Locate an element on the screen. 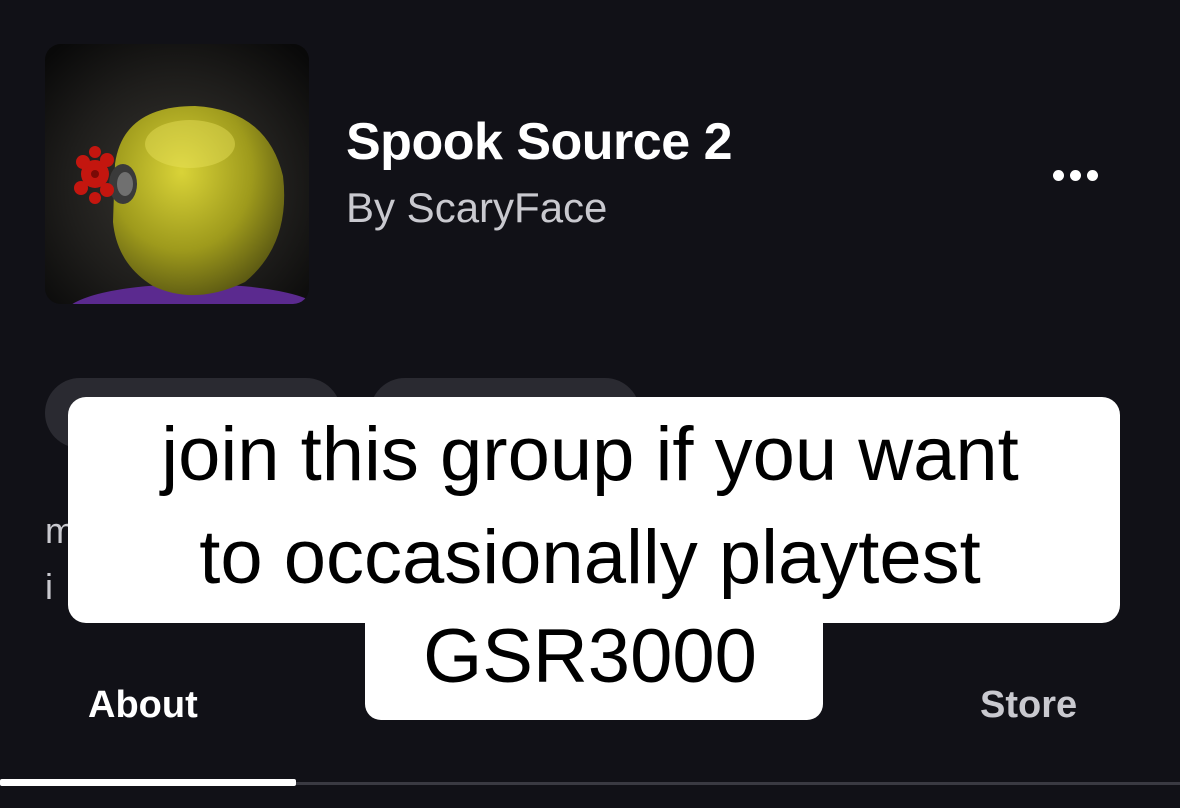 The height and width of the screenshot is (808, 1180). group-title: Spook Source 2 is located at coordinates (539, 142).